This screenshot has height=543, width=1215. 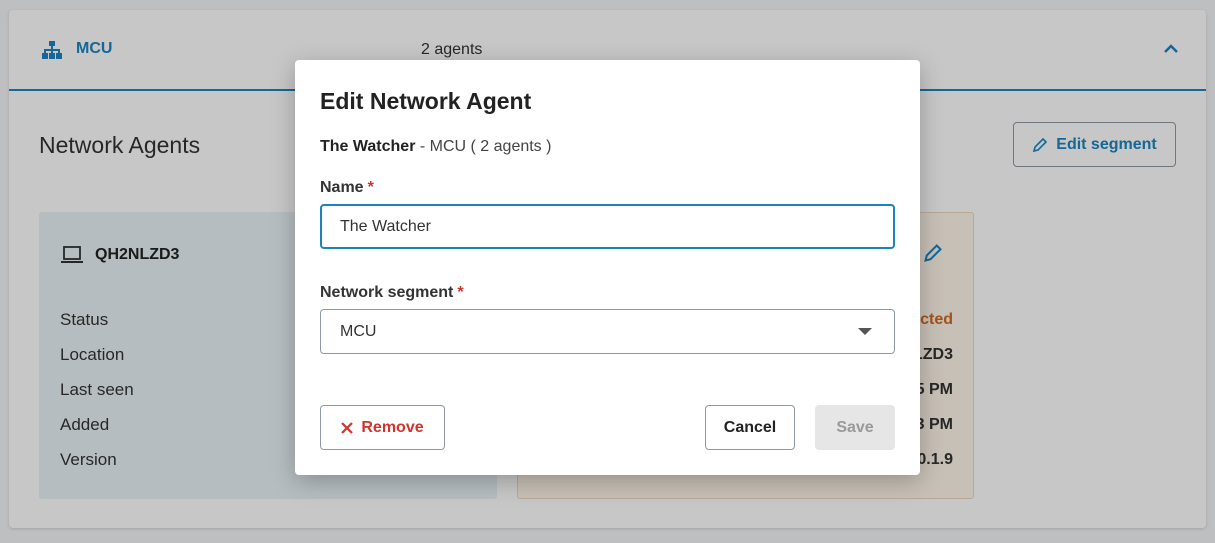 What do you see at coordinates (358, 331) in the screenshot?
I see `selected-segment: MCU` at bounding box center [358, 331].